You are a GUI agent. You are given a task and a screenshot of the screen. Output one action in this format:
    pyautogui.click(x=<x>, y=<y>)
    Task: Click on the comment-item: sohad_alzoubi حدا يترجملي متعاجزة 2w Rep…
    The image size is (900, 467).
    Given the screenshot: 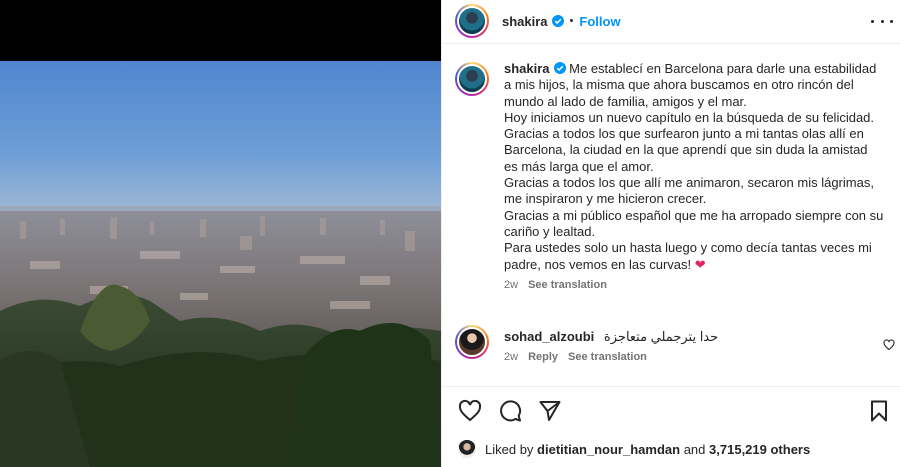 What is the action you would take?
    pyautogui.click(x=675, y=344)
    